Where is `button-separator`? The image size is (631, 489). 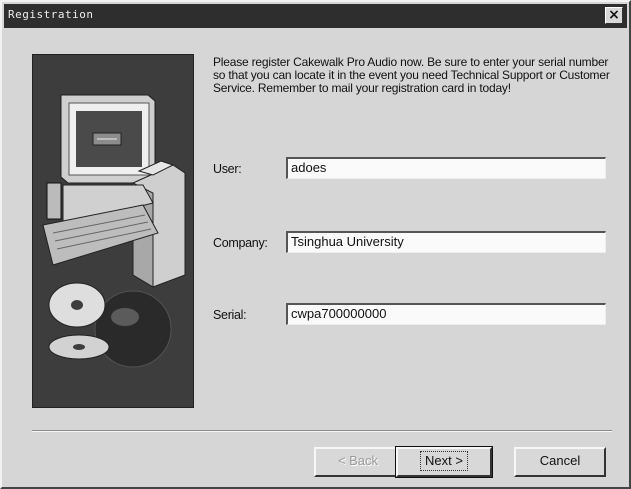 button-separator is located at coordinates (322, 431).